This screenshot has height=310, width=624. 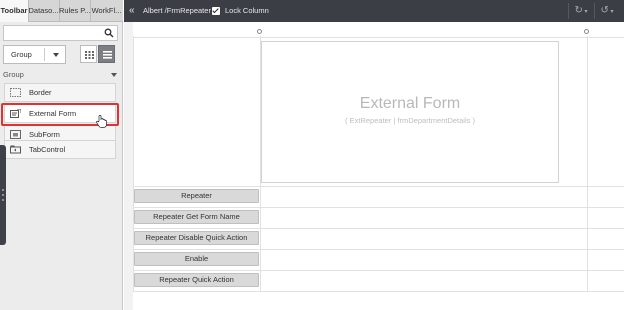 I want to click on external-form-subtitle: ( ExtRepeater | frmDepartmentDetails ), so click(x=410, y=120).